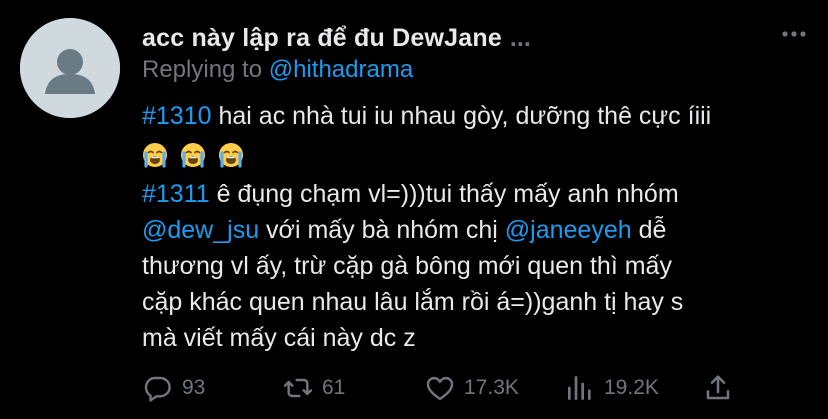  I want to click on avatar, so click(70, 68).